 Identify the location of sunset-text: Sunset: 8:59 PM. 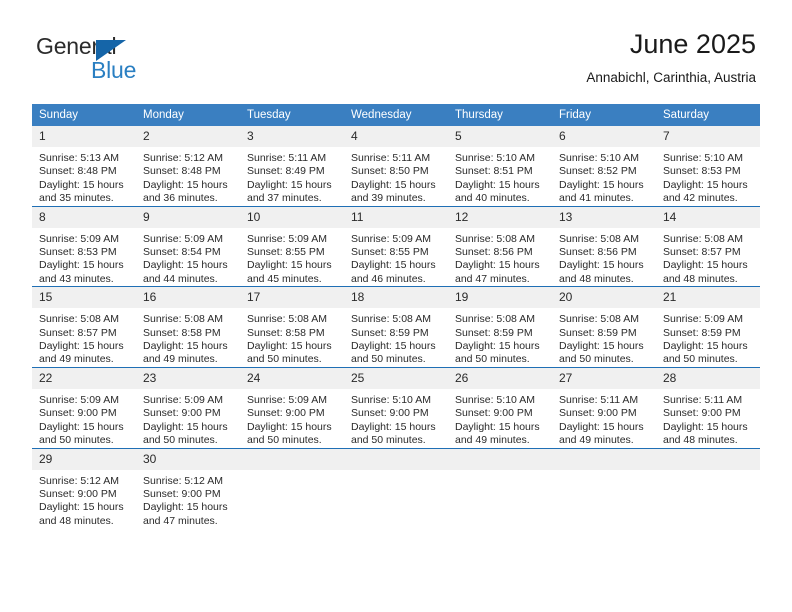
(390, 332).